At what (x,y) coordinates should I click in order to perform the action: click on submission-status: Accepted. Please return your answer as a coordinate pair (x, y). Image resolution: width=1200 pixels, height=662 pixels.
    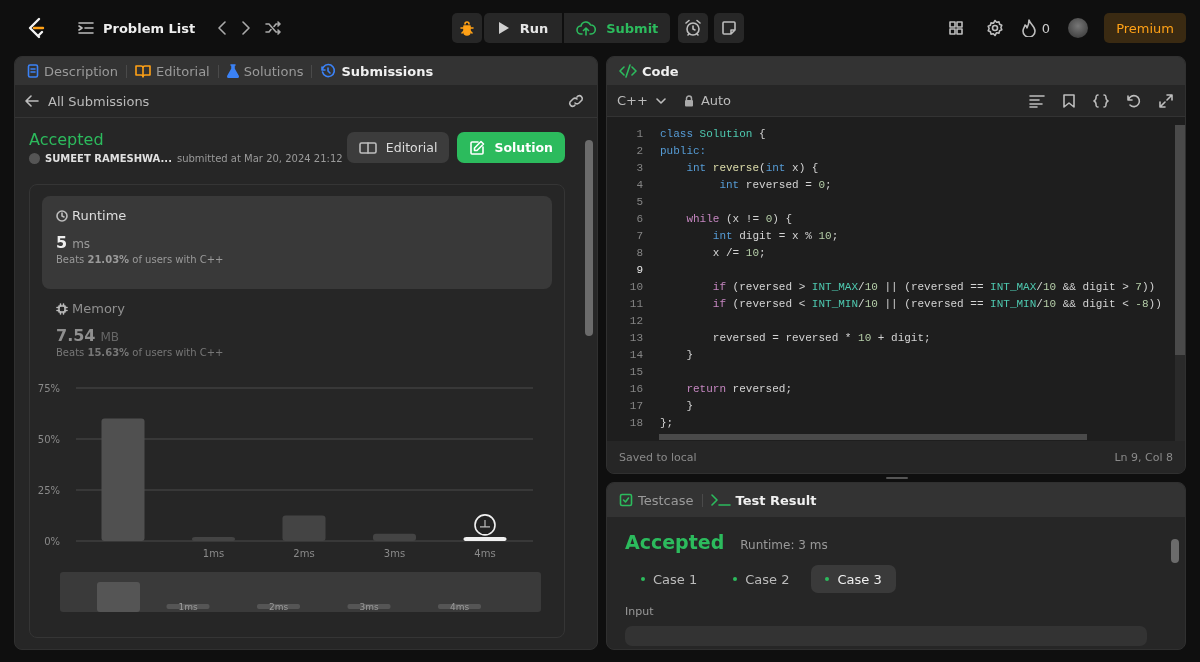
    Looking at the image, I should click on (67, 139).